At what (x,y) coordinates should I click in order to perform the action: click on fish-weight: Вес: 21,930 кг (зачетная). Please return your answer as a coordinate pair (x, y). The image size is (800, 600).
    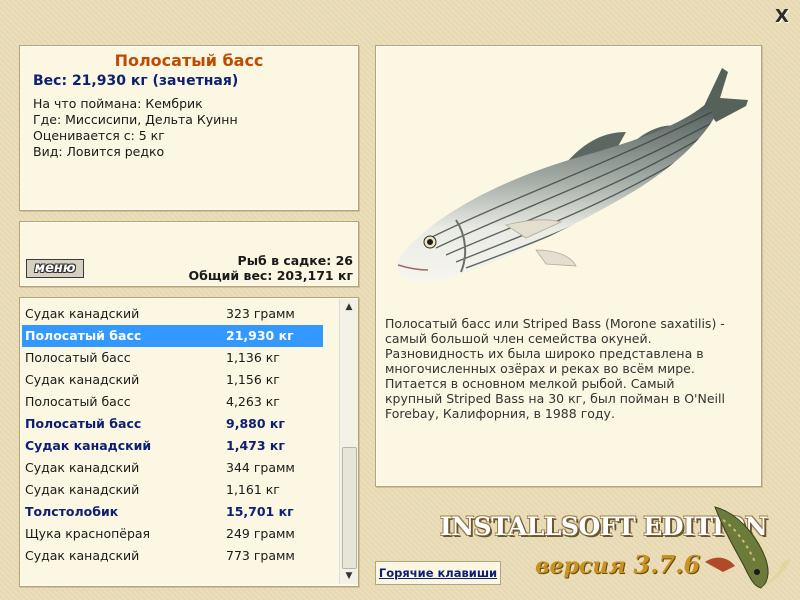
    Looking at the image, I should click on (136, 81).